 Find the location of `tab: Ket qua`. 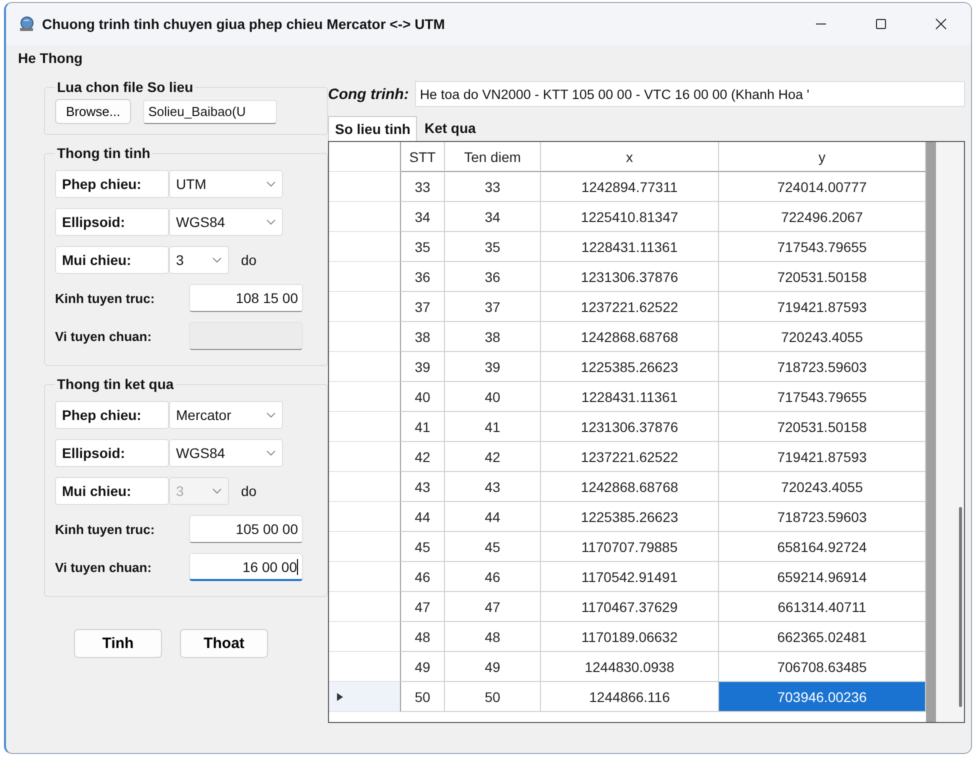

tab: Ket qua is located at coordinates (450, 128).